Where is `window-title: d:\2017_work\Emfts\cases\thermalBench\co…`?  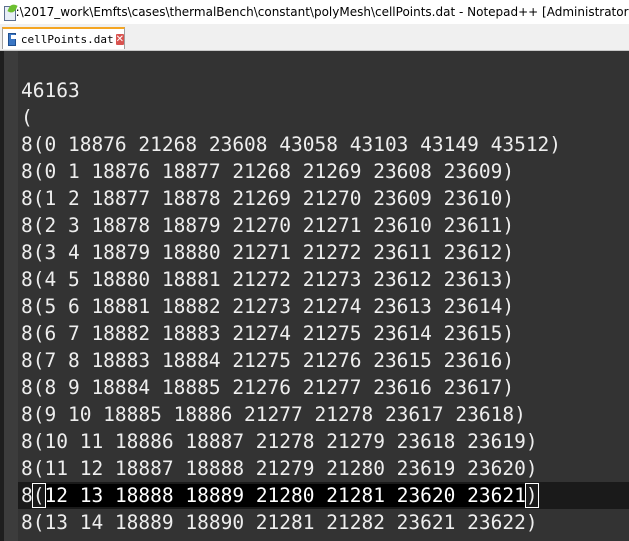
window-title: d:\2017_work\Emfts\cases\thermalBench\co… is located at coordinates (318, 12).